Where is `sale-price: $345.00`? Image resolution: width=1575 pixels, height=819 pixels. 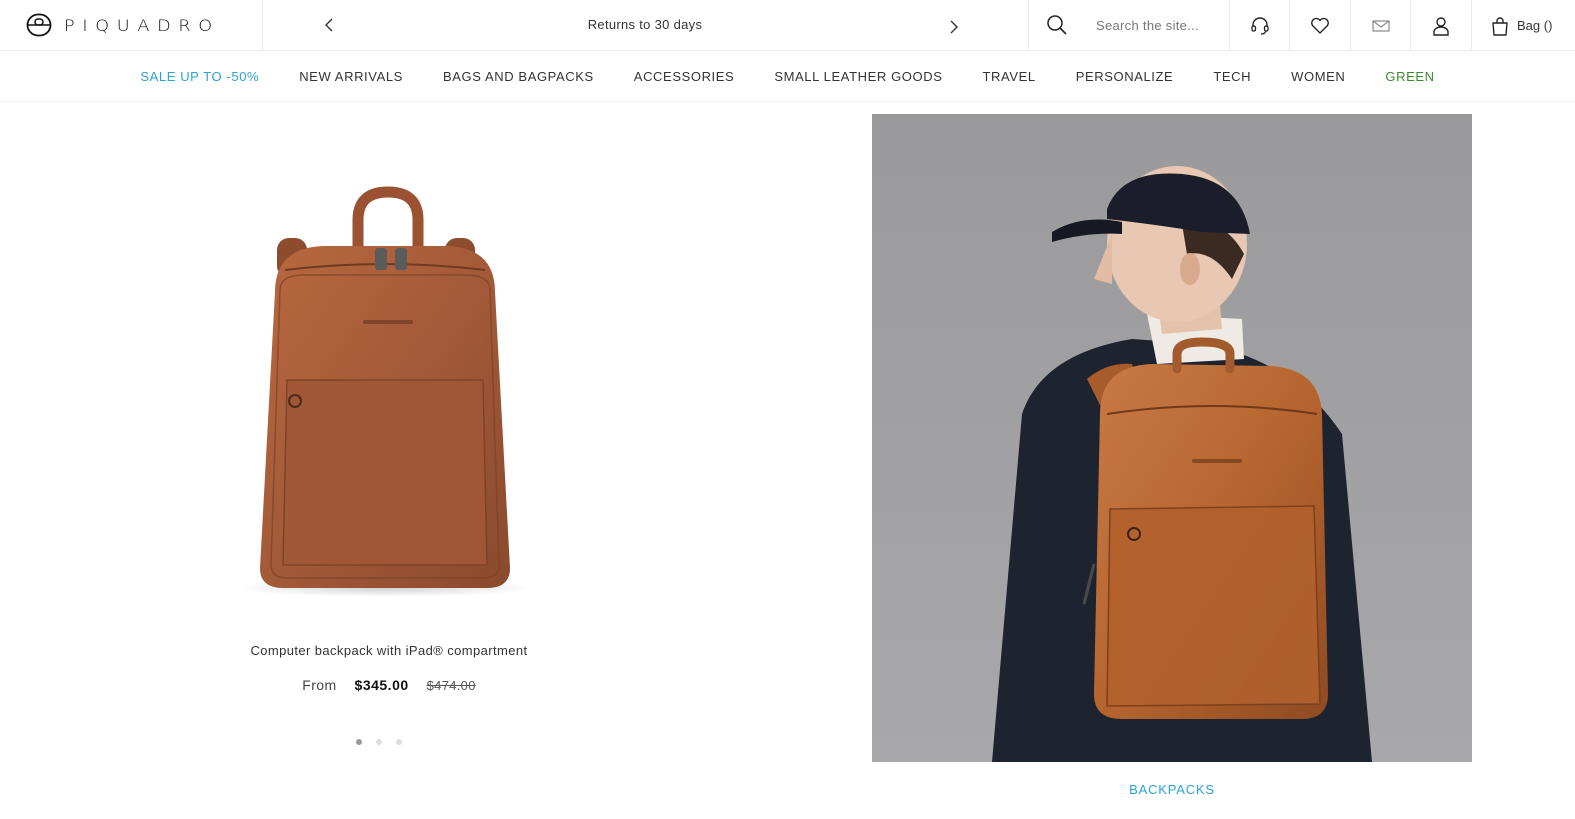 sale-price: $345.00 is located at coordinates (381, 685).